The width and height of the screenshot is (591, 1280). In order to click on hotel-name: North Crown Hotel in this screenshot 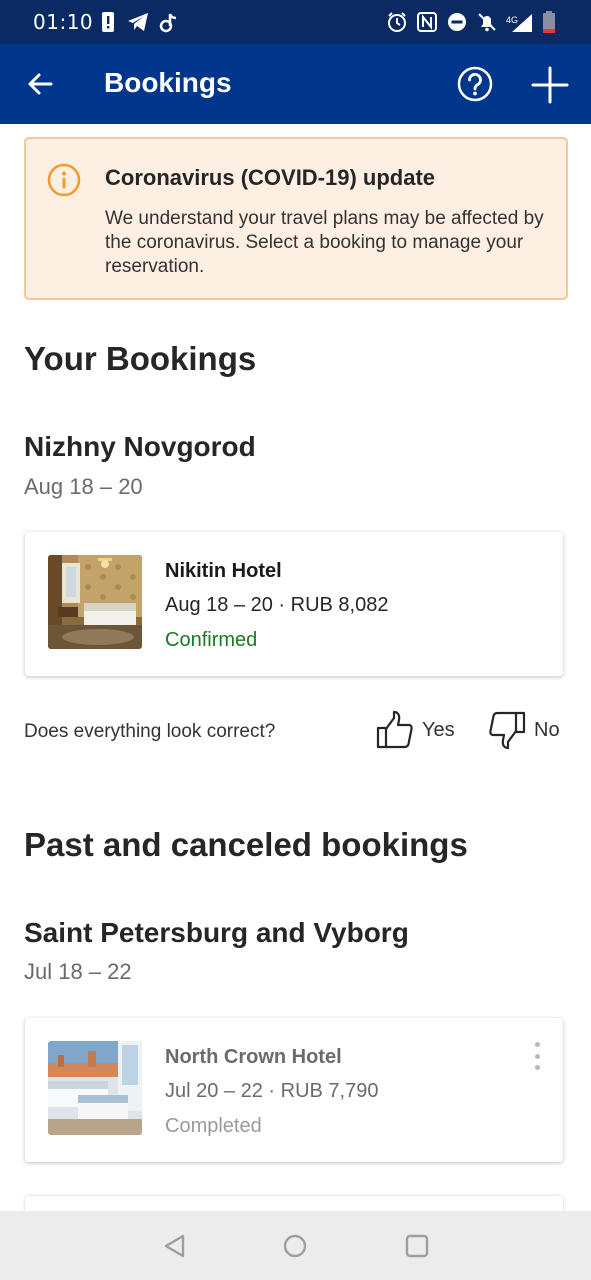, I will do `click(253, 1057)`.